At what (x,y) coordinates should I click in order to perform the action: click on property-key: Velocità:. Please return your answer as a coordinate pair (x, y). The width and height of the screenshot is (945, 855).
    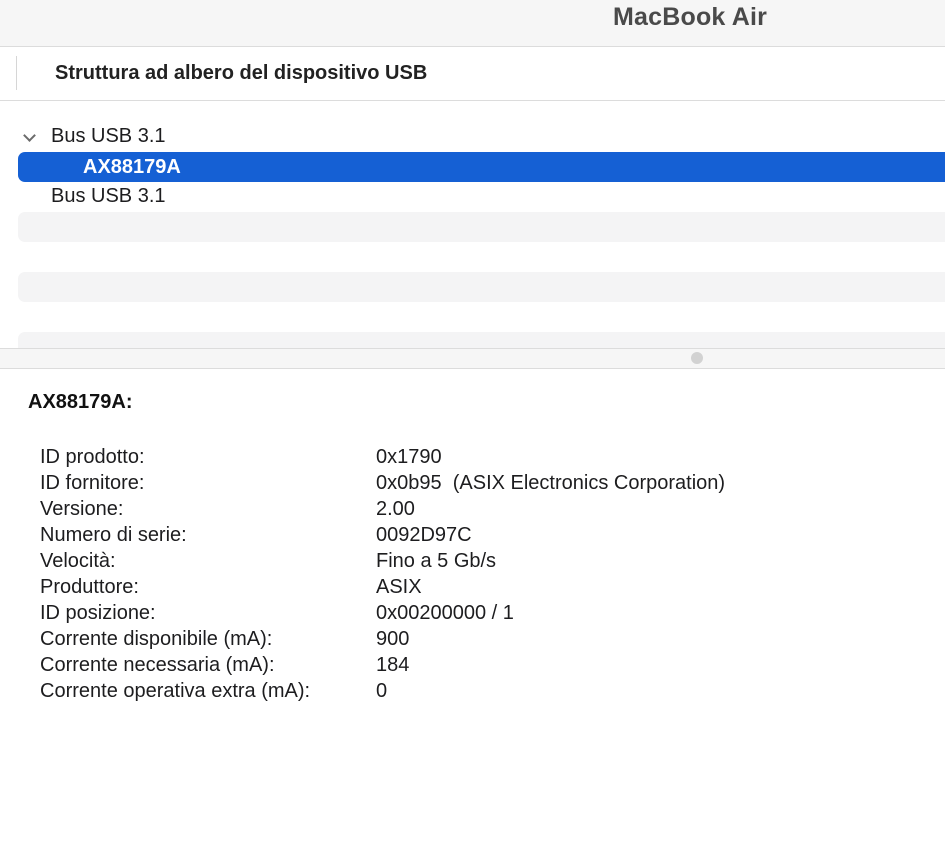
    Looking at the image, I should click on (78, 561).